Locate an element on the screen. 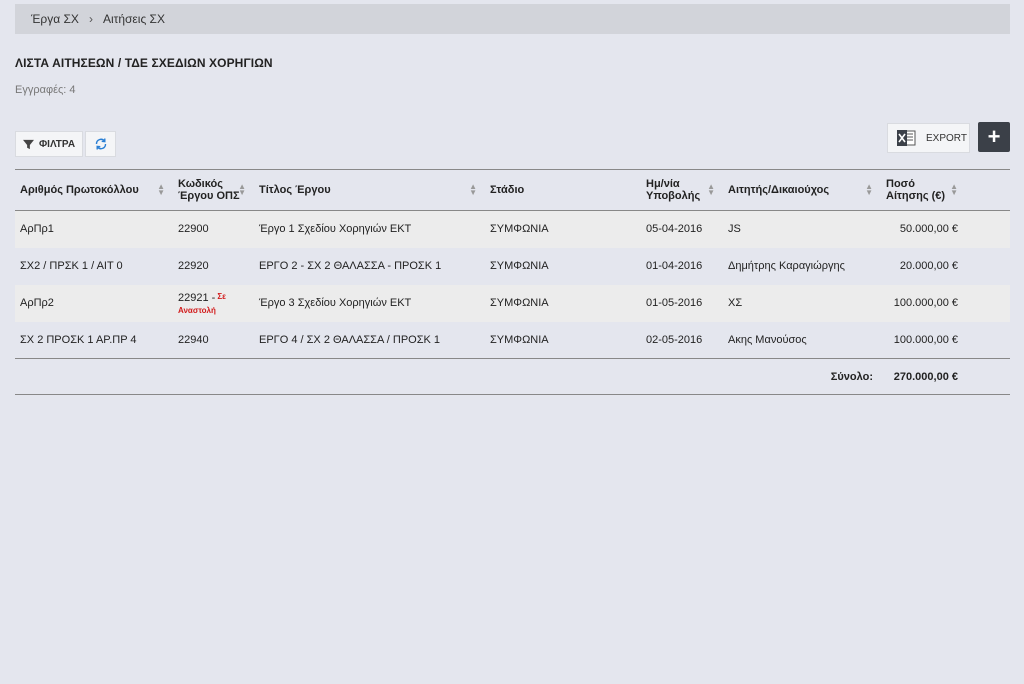 Image resolution: width=1024 pixels, height=684 pixels. total-label: Σύνολο: is located at coordinates (851, 376).